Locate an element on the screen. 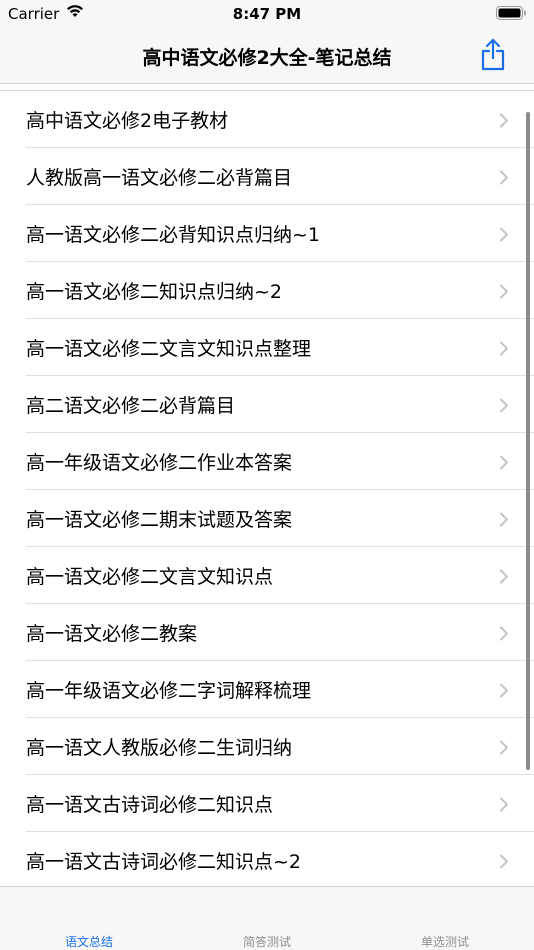  list-item: 高一年级语文必修二字词解释梳理 is located at coordinates (267, 689).